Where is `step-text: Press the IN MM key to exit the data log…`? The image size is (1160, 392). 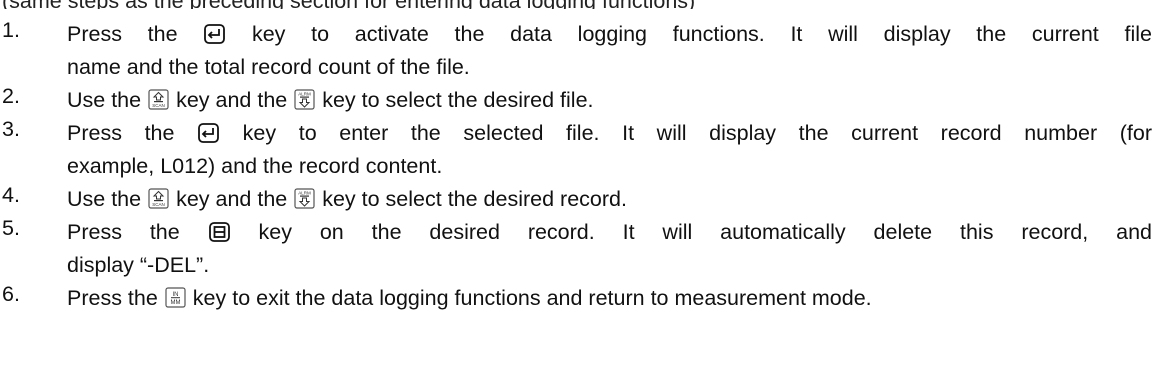
step-text: Press the IN MM key to exit the data log… is located at coordinates (609, 298).